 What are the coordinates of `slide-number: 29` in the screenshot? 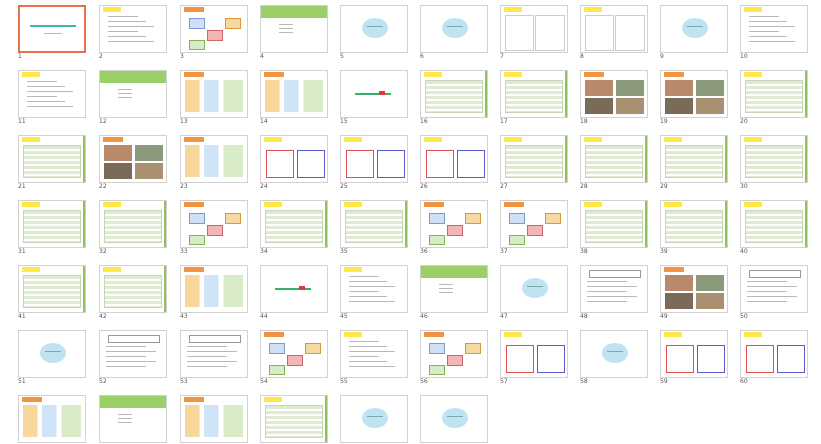 It's located at (664, 186).